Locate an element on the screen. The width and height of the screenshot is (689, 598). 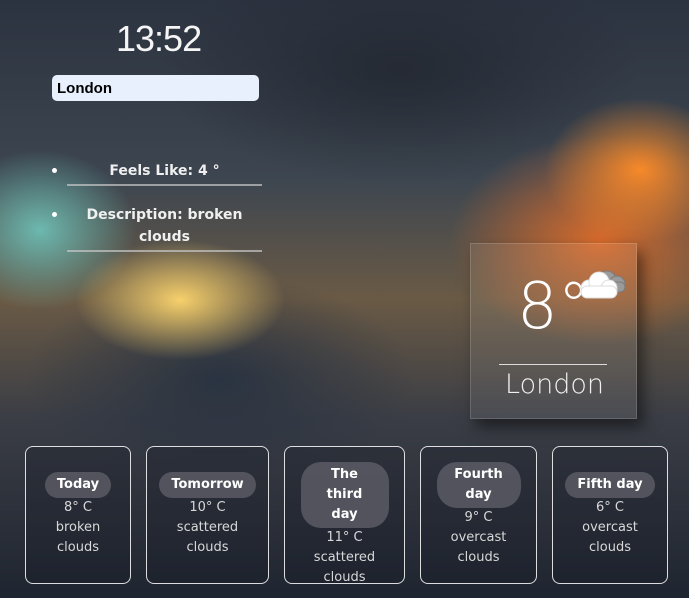
forecast-temperature: 6° C is located at coordinates (610, 507).